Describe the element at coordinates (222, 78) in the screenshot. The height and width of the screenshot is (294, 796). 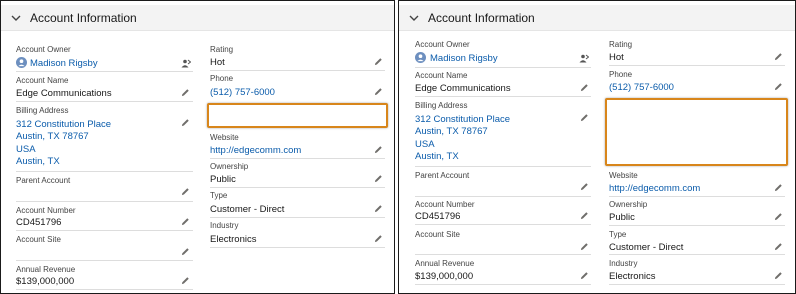
I see `phone-label: Phone` at that location.